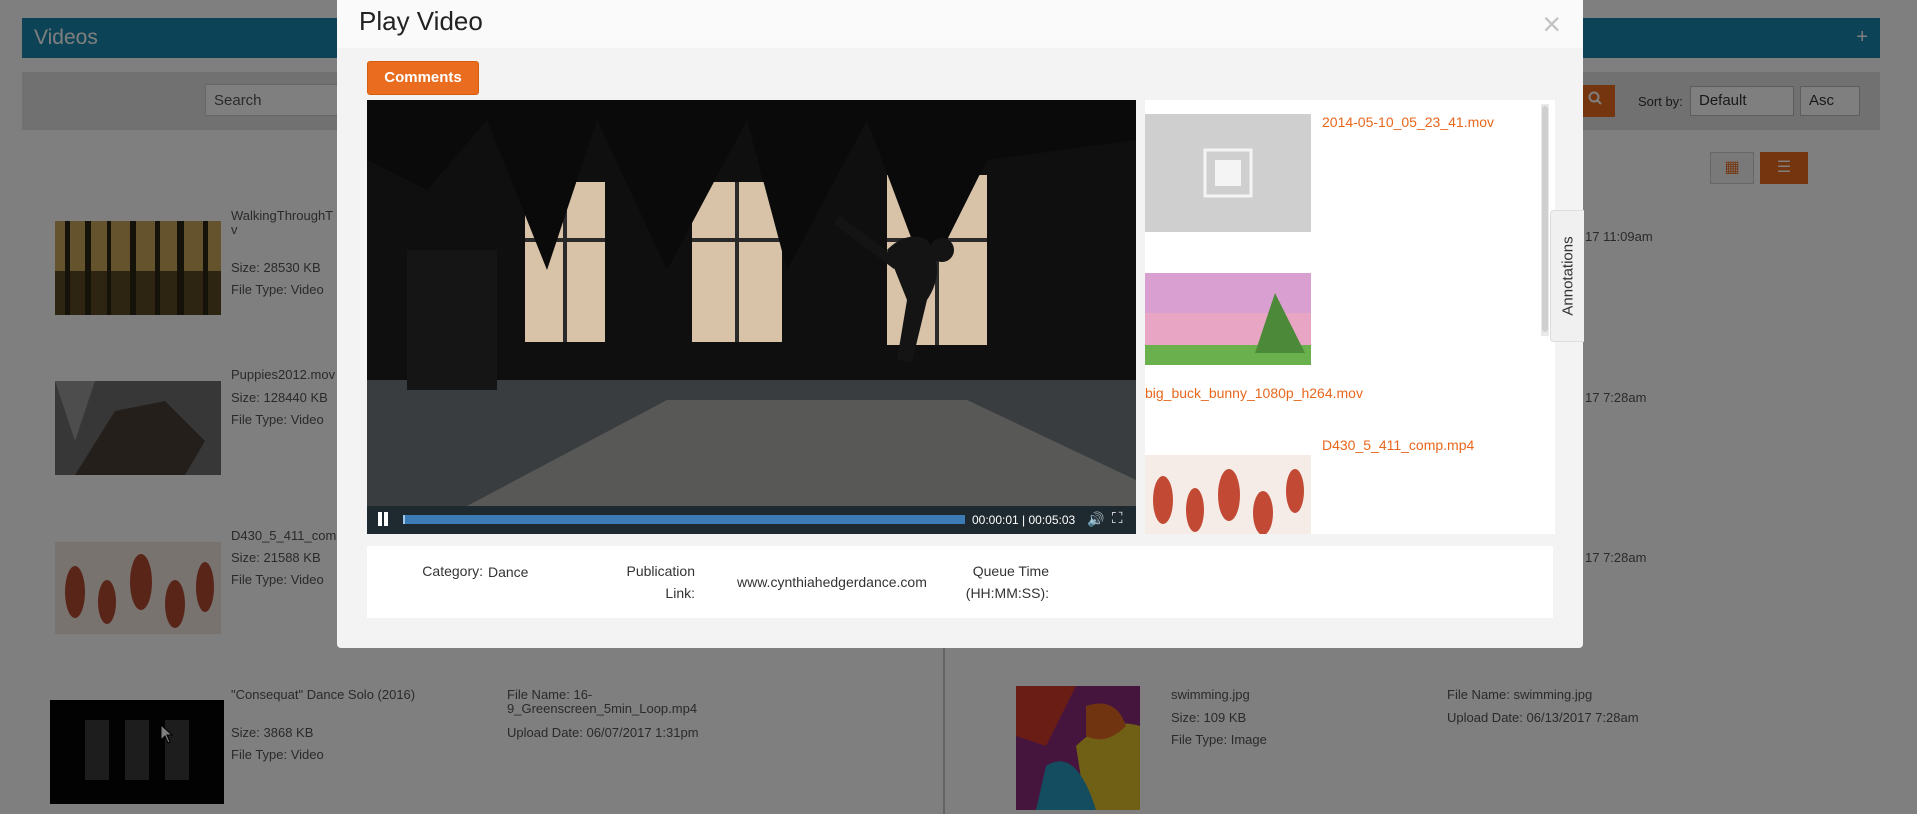 Image resolution: width=1917 pixels, height=814 pixels. What do you see at coordinates (1010, 571) in the screenshot?
I see `queue-time-label-1: Queue Time` at bounding box center [1010, 571].